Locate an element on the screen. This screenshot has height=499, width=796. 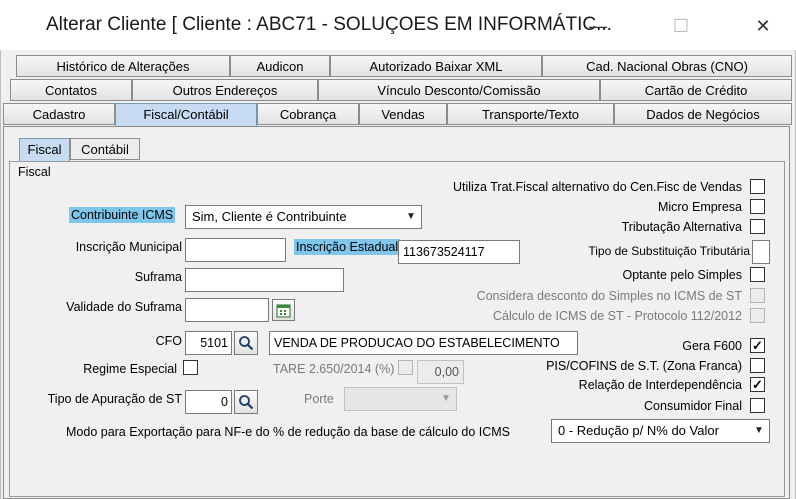
contribuinte-label: Contribuinte ICMS is located at coordinates (122, 215).